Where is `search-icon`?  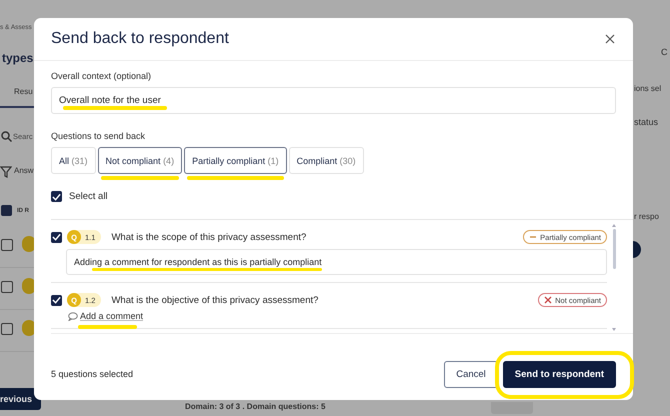 search-icon is located at coordinates (6, 136).